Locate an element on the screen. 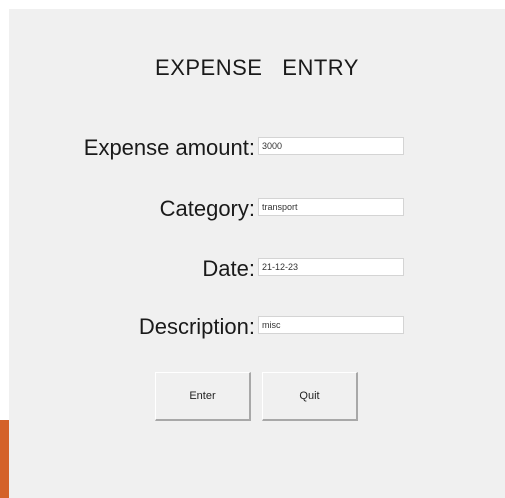 This screenshot has height=498, width=505. expense-amount-label: Expense amount: is located at coordinates (169, 147).